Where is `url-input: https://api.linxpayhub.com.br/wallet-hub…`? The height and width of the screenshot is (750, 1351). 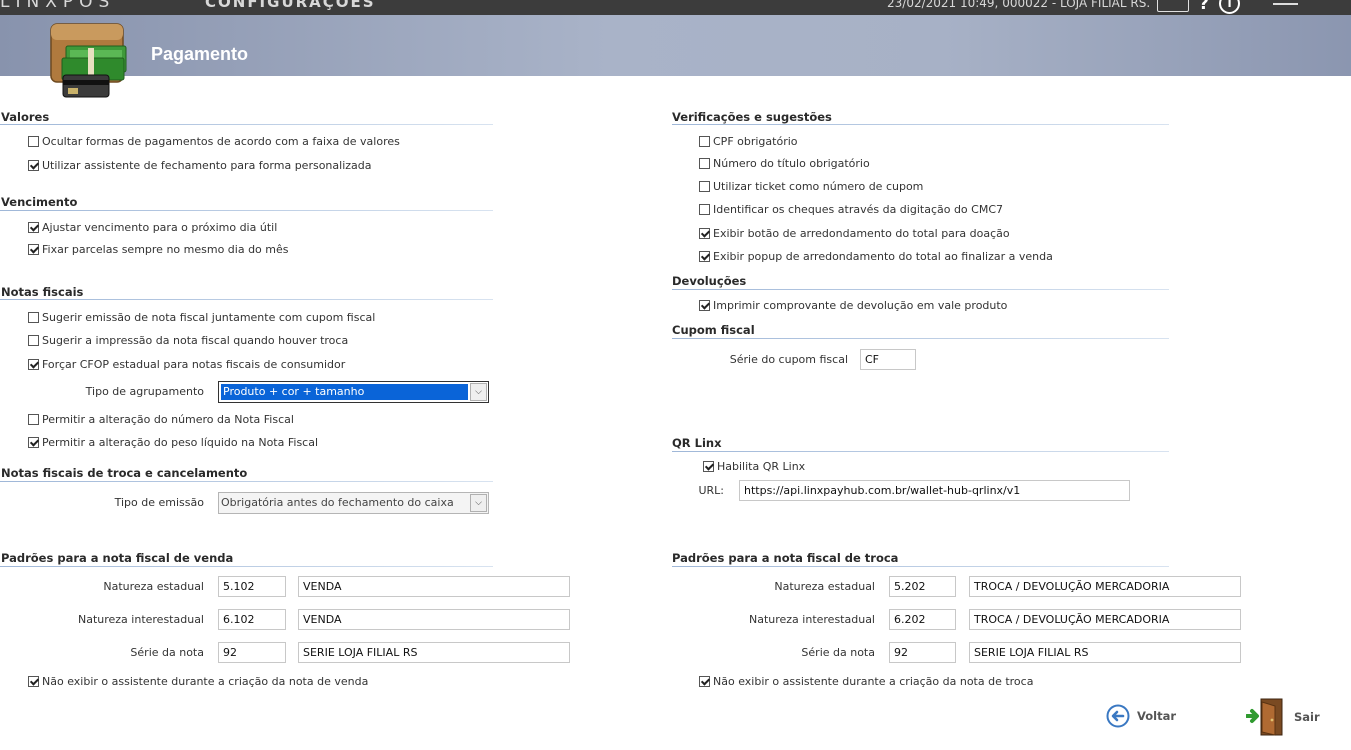 url-input: https://api.linxpayhub.com.br/wallet-hub… is located at coordinates (934, 490).